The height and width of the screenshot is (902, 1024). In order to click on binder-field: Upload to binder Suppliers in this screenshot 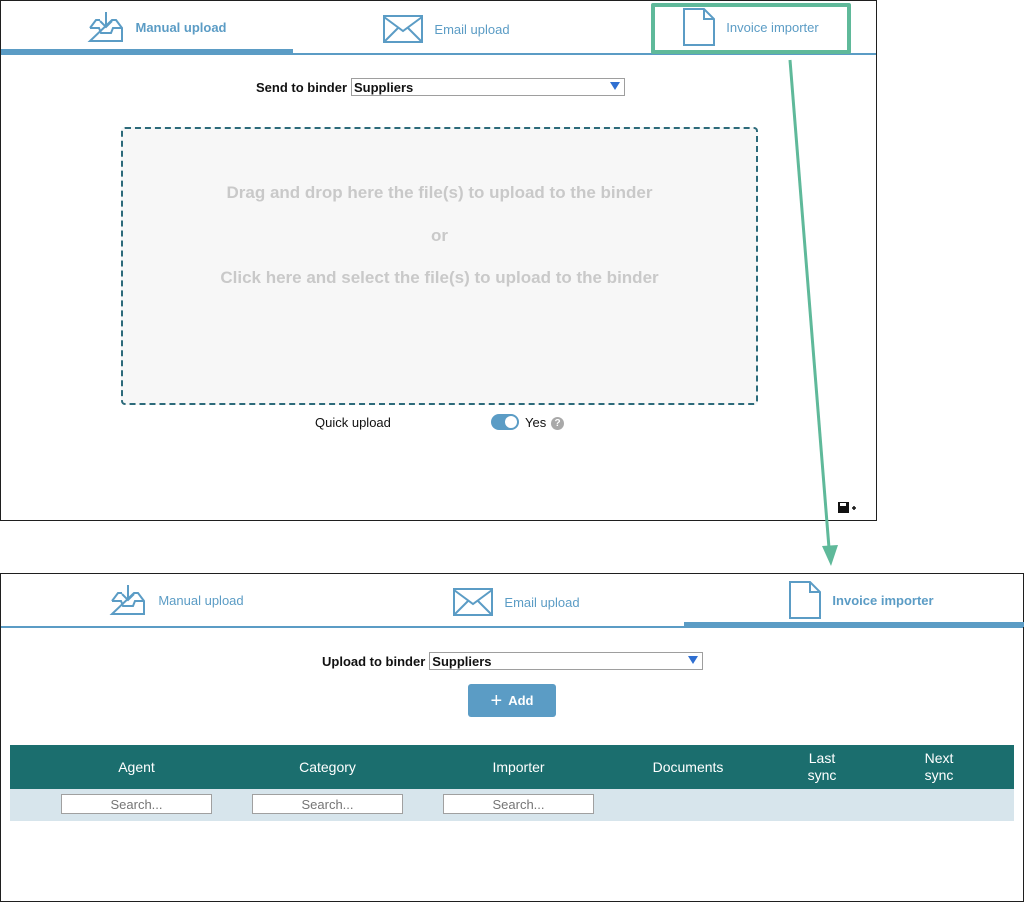, I will do `click(513, 661)`.